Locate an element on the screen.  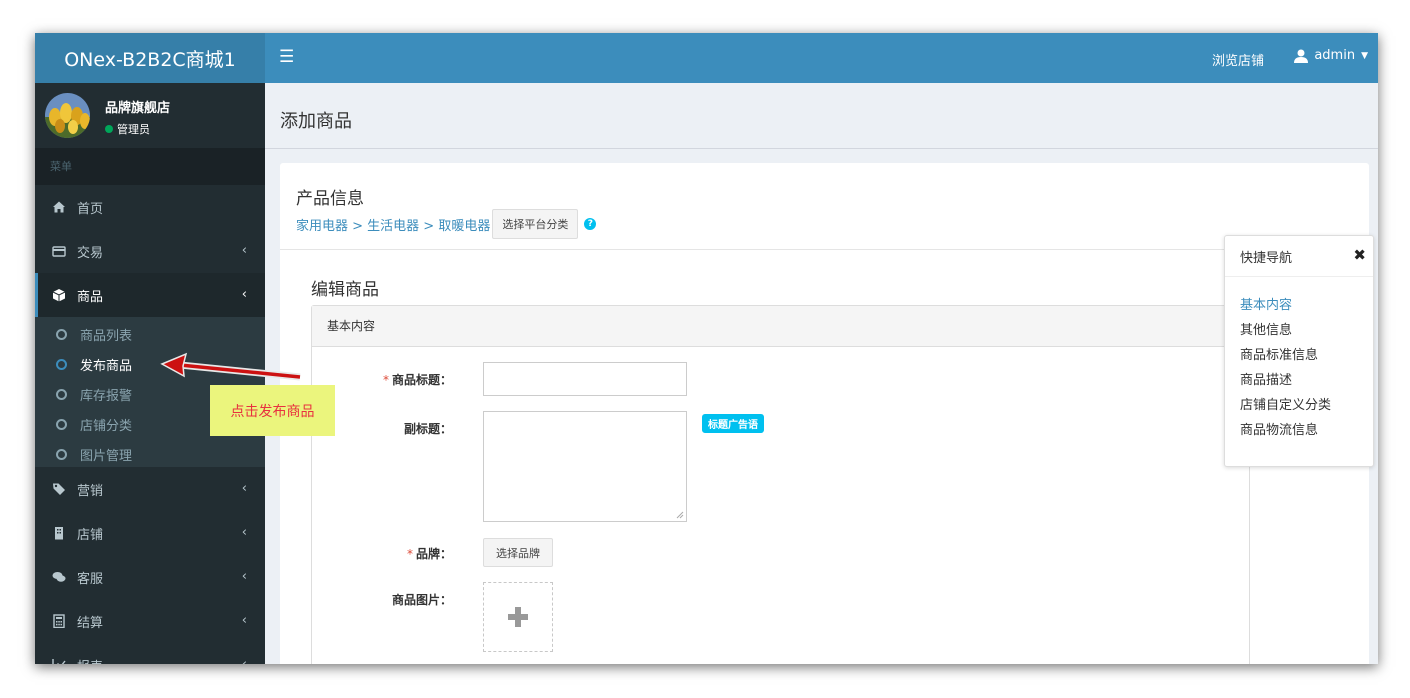
resize-handle-icon is located at coordinates (680, 515).